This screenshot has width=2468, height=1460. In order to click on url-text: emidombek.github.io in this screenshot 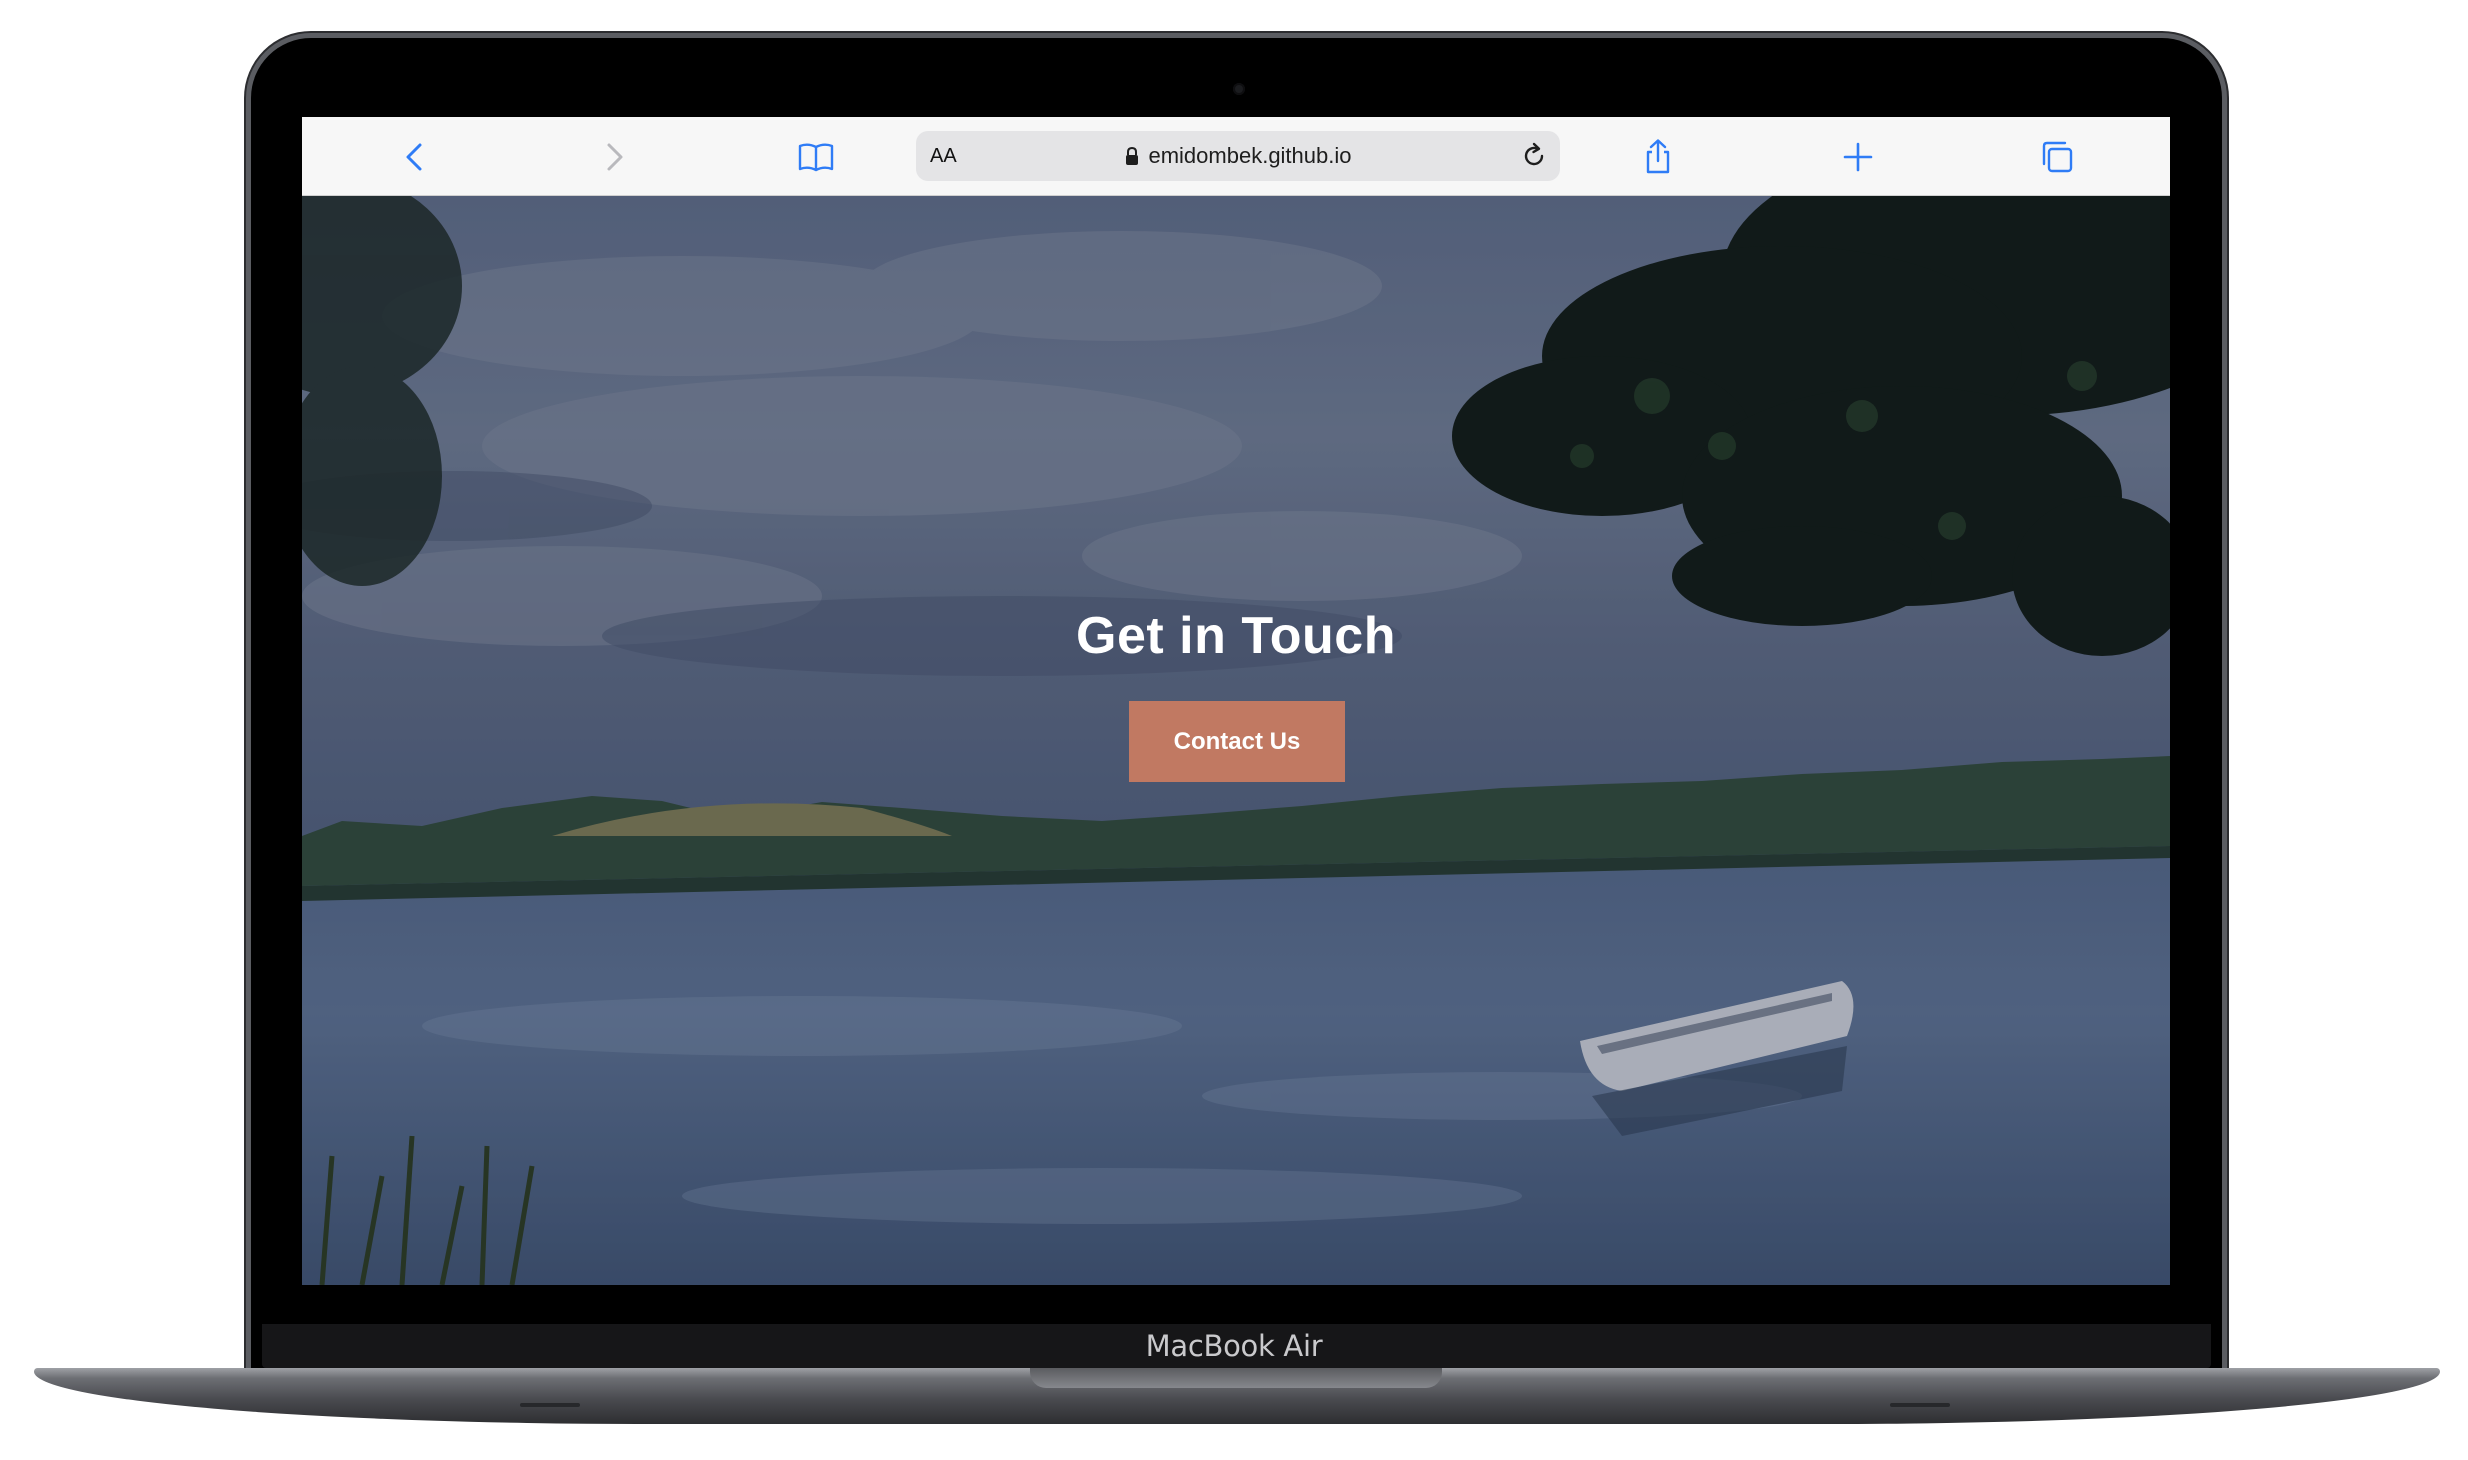, I will do `click(1250, 155)`.